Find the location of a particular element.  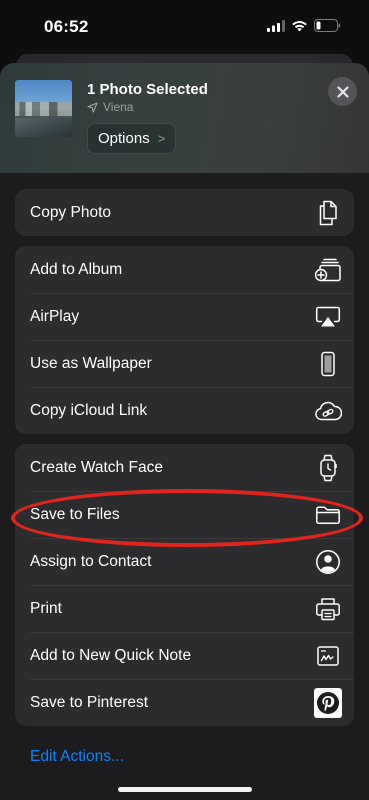

action-label: Add to Album is located at coordinates (76, 269).